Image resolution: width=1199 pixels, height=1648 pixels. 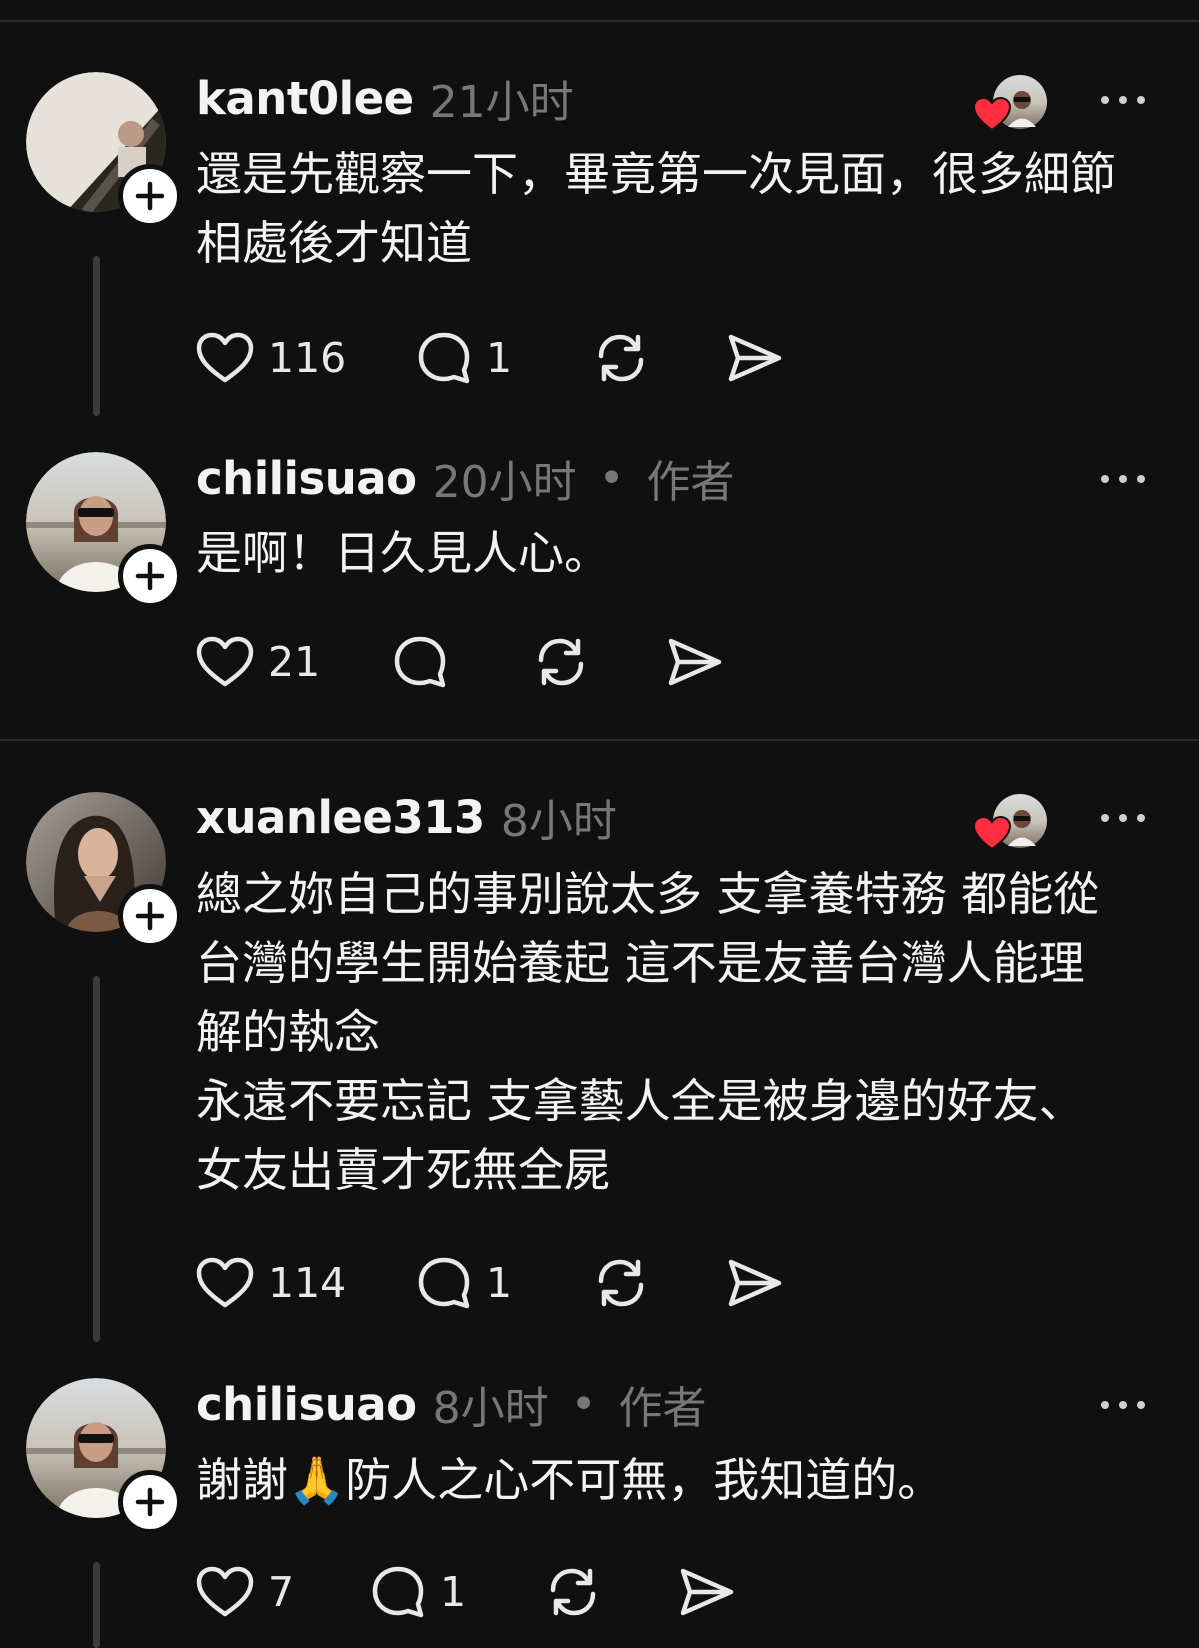 I want to click on timestamp: 21小时, so click(x=501, y=102).